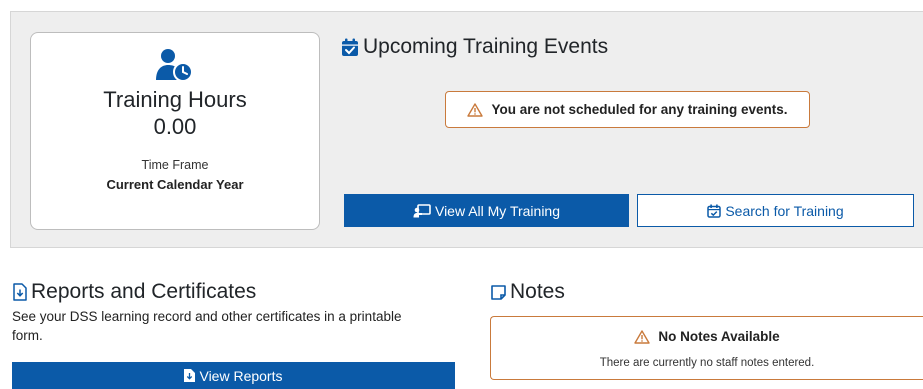  Describe the element at coordinates (350, 47) in the screenshot. I see `calendar-check-icon` at that location.